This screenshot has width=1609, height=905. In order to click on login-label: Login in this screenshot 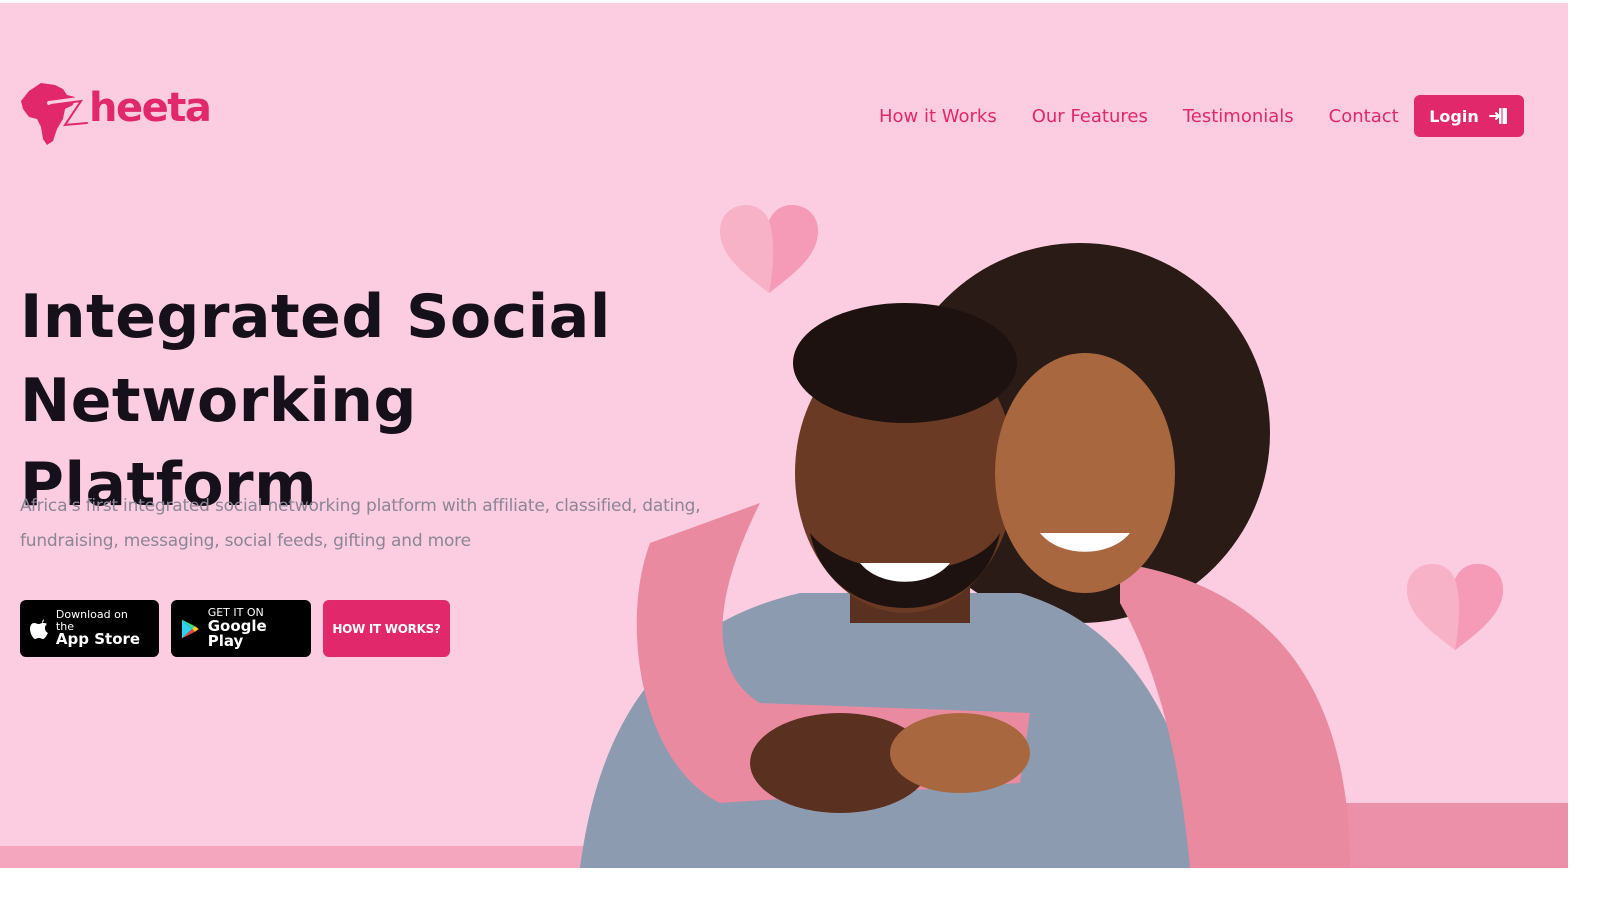, I will do `click(1454, 116)`.